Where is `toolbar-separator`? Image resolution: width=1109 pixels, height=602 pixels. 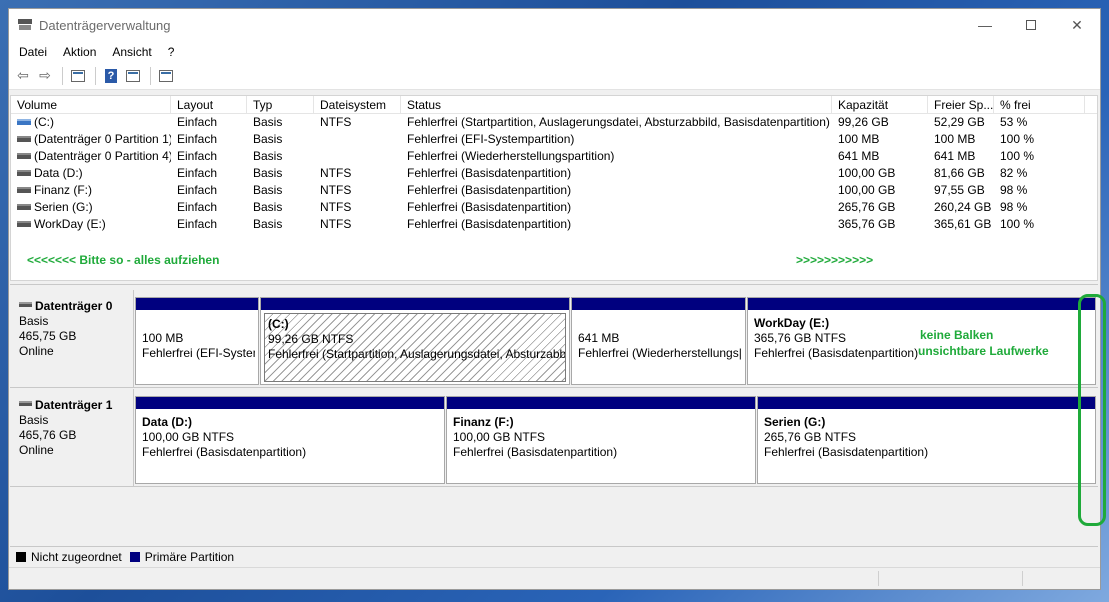 toolbar-separator is located at coordinates (150, 75).